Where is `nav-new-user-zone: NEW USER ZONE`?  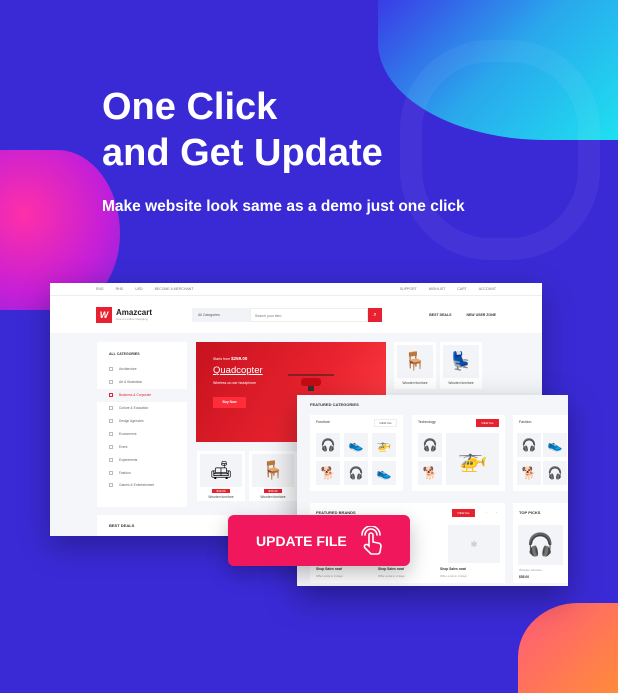 nav-new-user-zone: NEW USER ZONE is located at coordinates (481, 315).